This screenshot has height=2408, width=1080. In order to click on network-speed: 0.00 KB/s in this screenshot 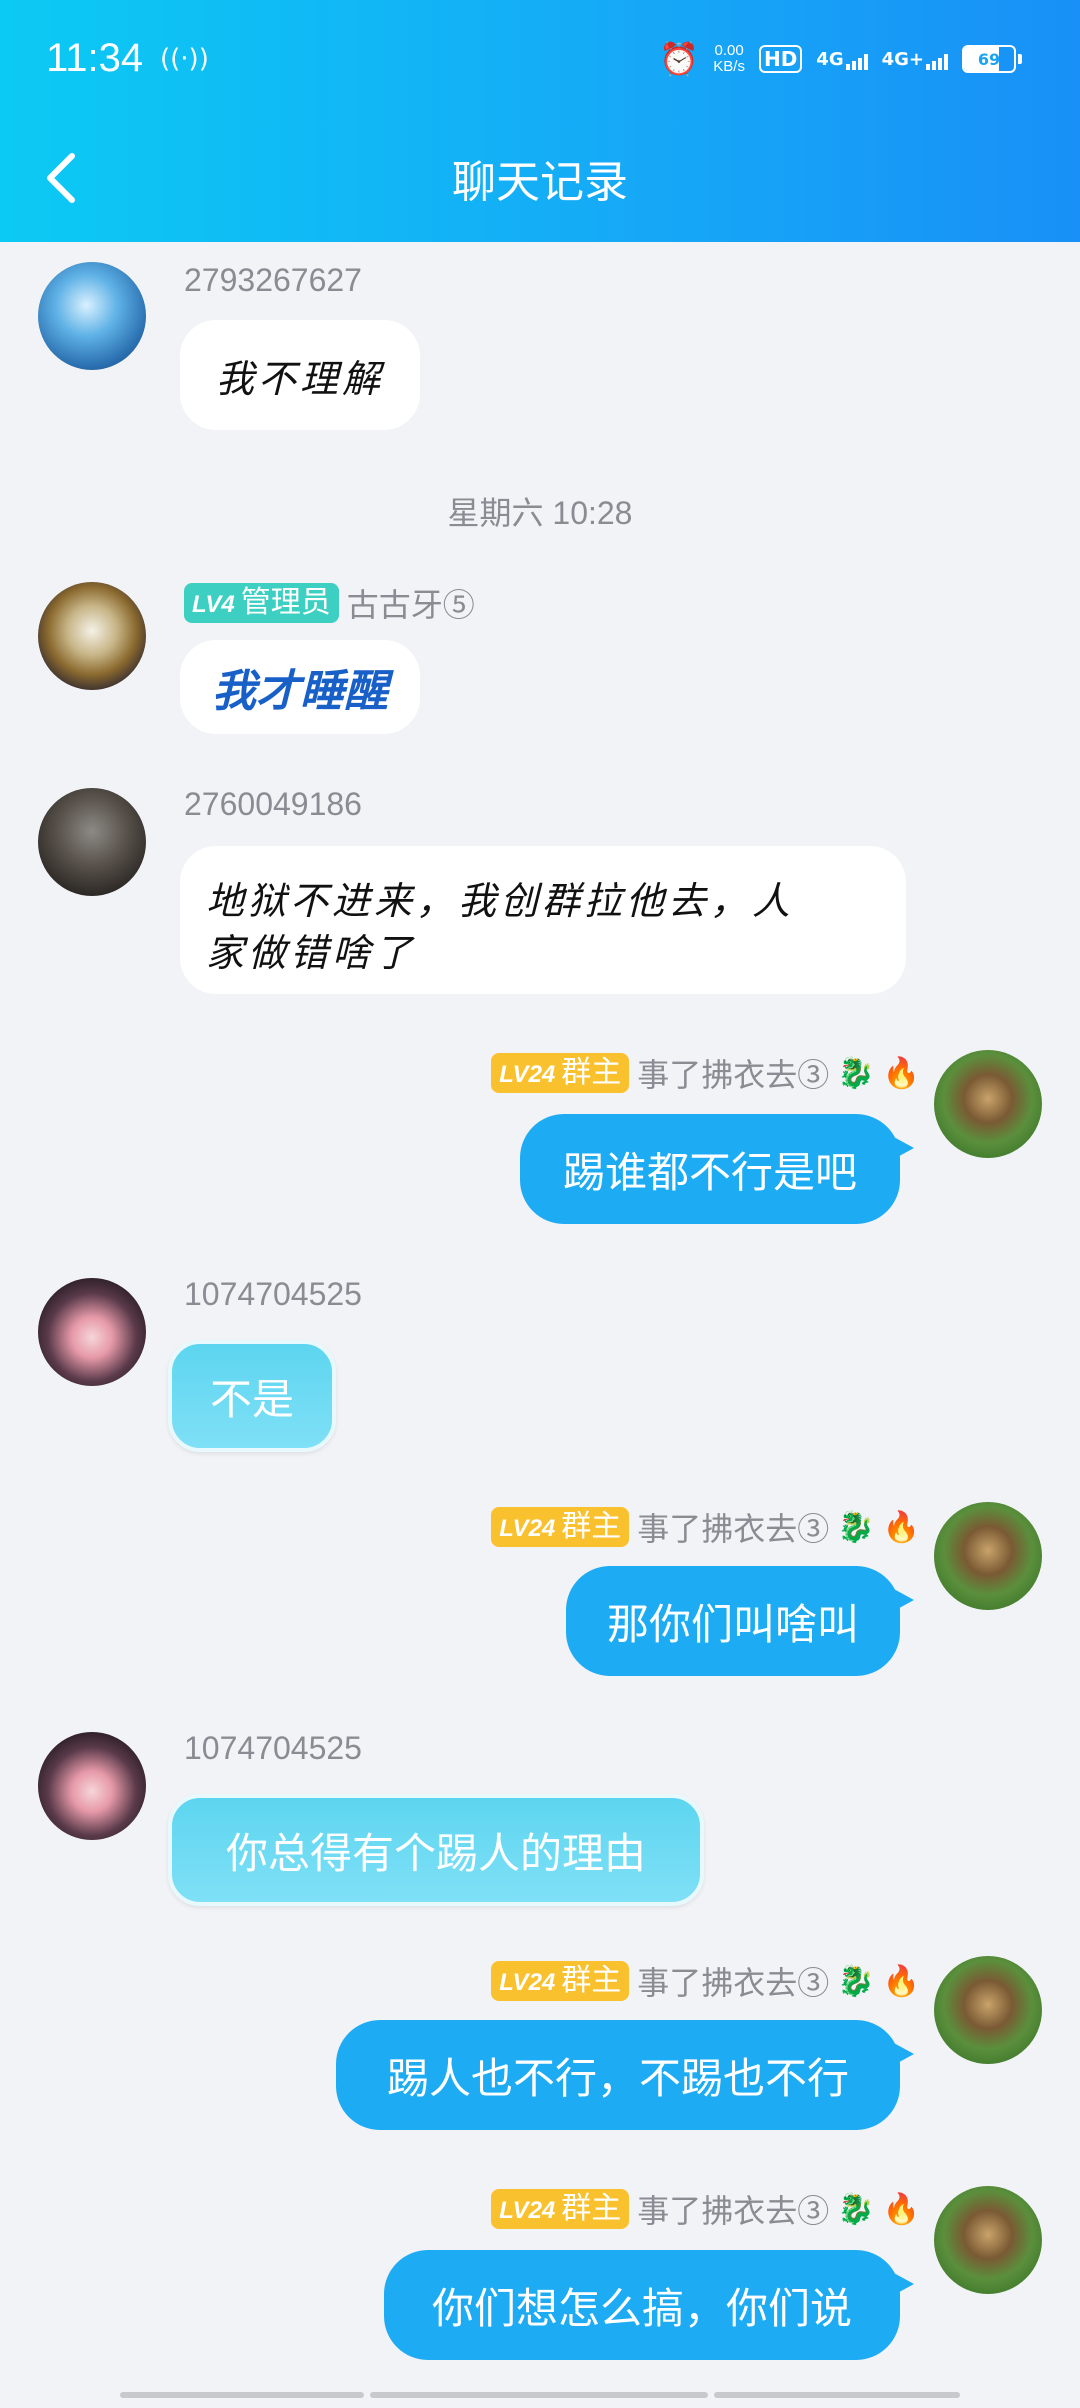, I will do `click(729, 59)`.